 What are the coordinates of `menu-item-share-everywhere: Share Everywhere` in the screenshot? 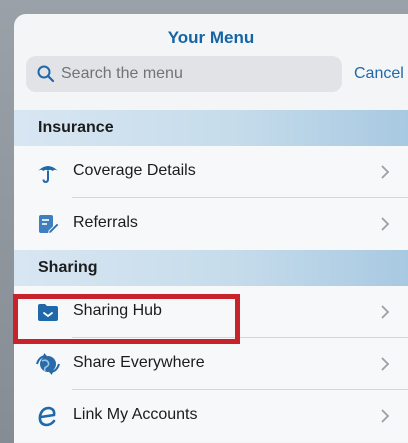 It's located at (211, 364).